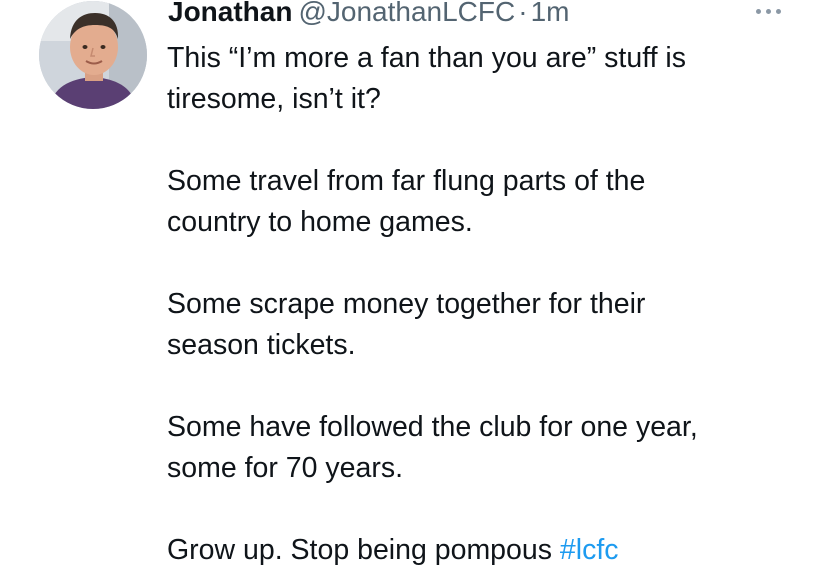 The width and height of the screenshot is (828, 570). Describe the element at coordinates (406, 181) in the screenshot. I see `tweet-line: Some travel from far flung parts of the` at that location.